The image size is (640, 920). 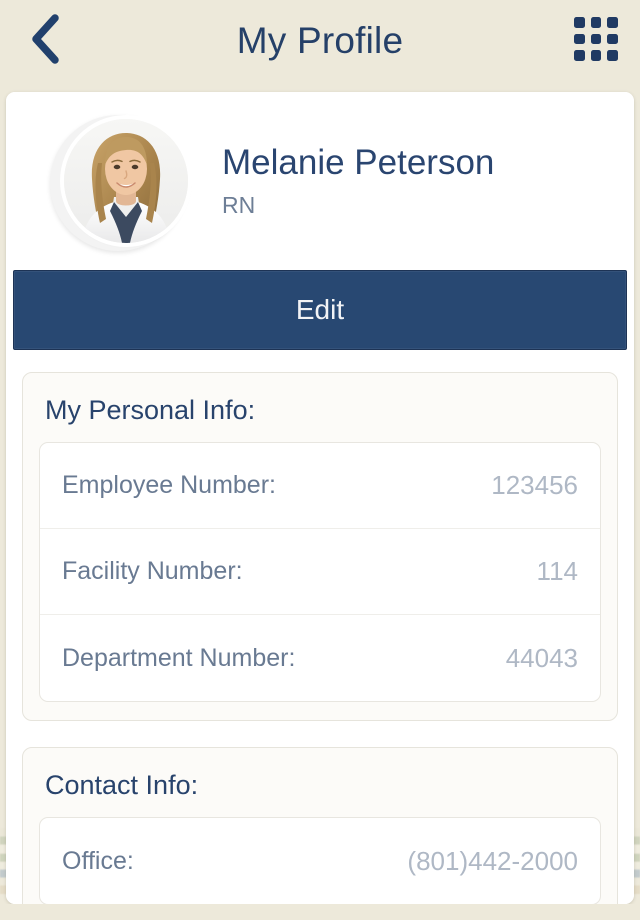 What do you see at coordinates (150, 410) in the screenshot?
I see `section-title: My Personal Info:` at bounding box center [150, 410].